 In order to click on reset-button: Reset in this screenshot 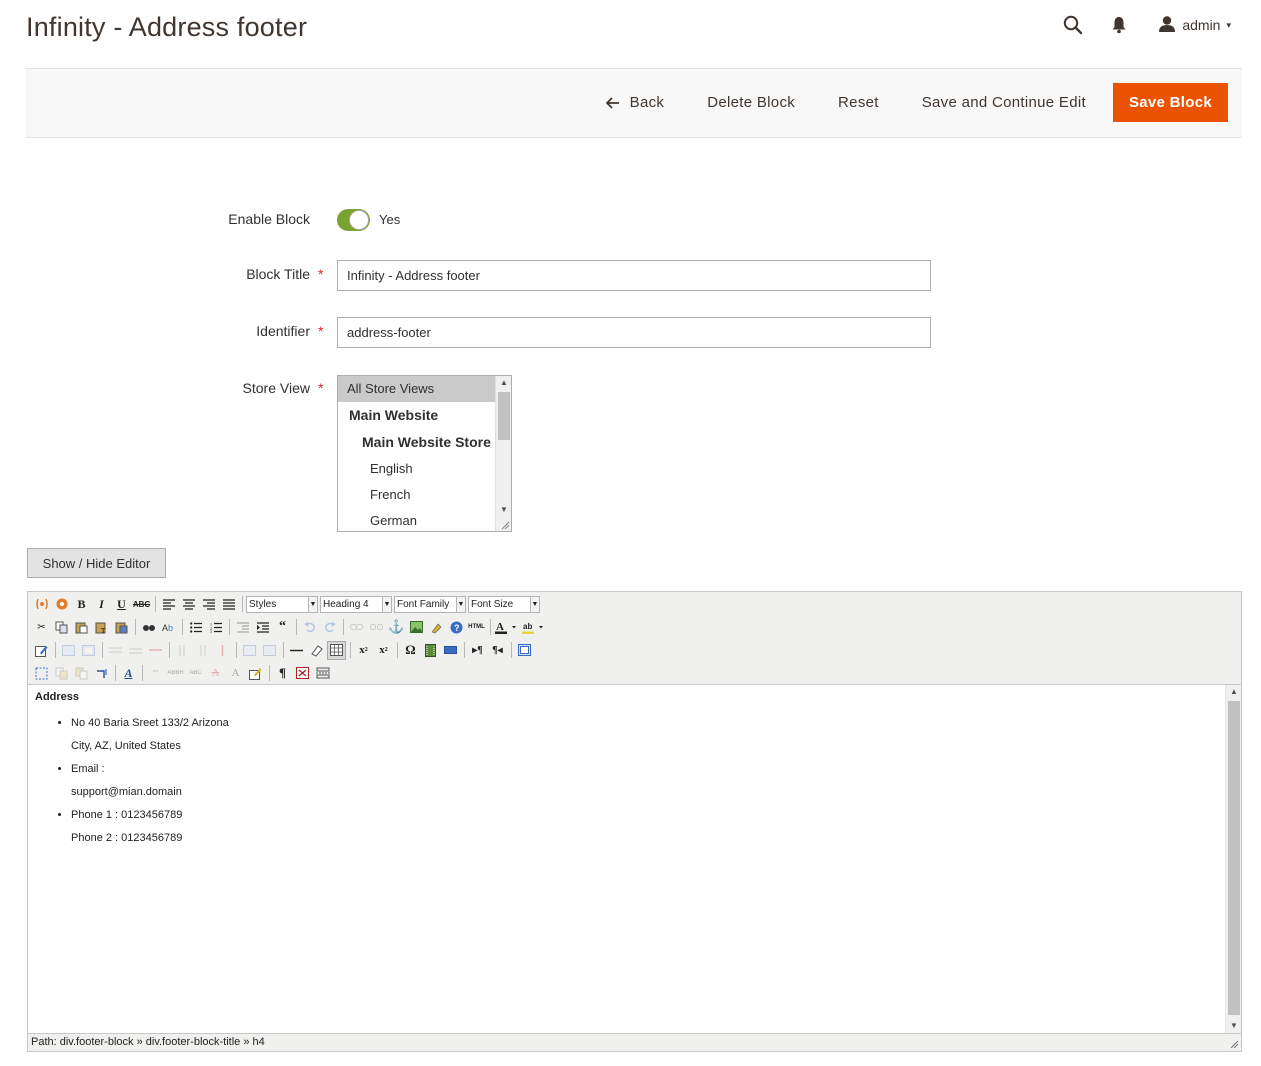, I will do `click(858, 102)`.